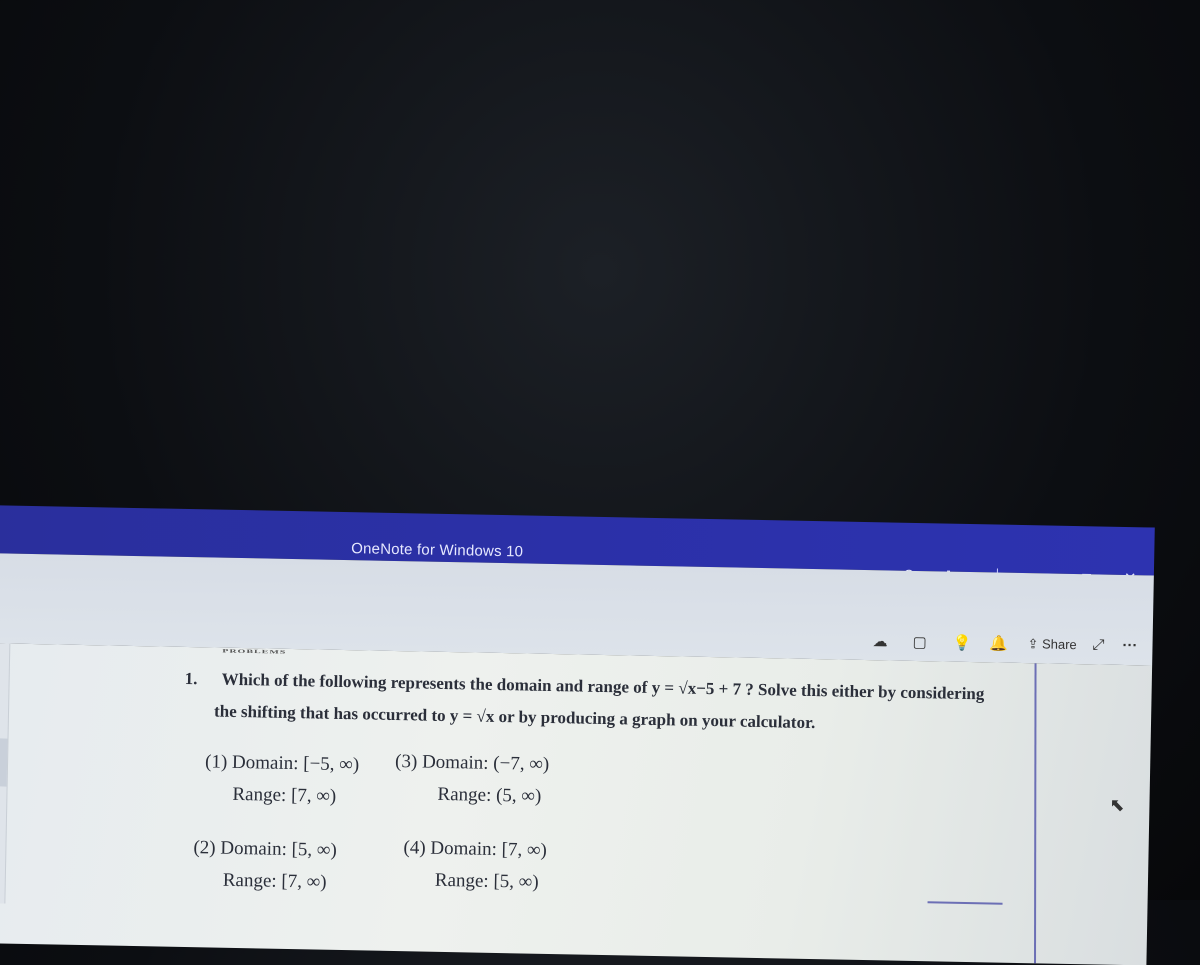 The image size is (1200, 965). Describe the element at coordinates (1035, 813) in the screenshot. I see `ink-vertical-line` at that location.